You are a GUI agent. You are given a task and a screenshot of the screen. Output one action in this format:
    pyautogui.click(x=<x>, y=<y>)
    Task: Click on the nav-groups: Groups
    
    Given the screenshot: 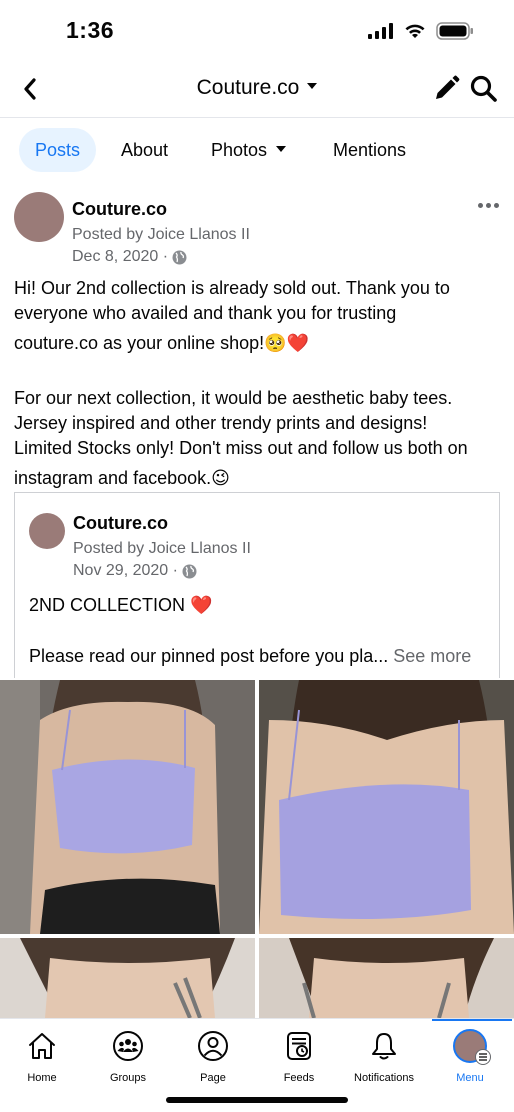 What is the action you would take?
    pyautogui.click(x=128, y=1056)
    